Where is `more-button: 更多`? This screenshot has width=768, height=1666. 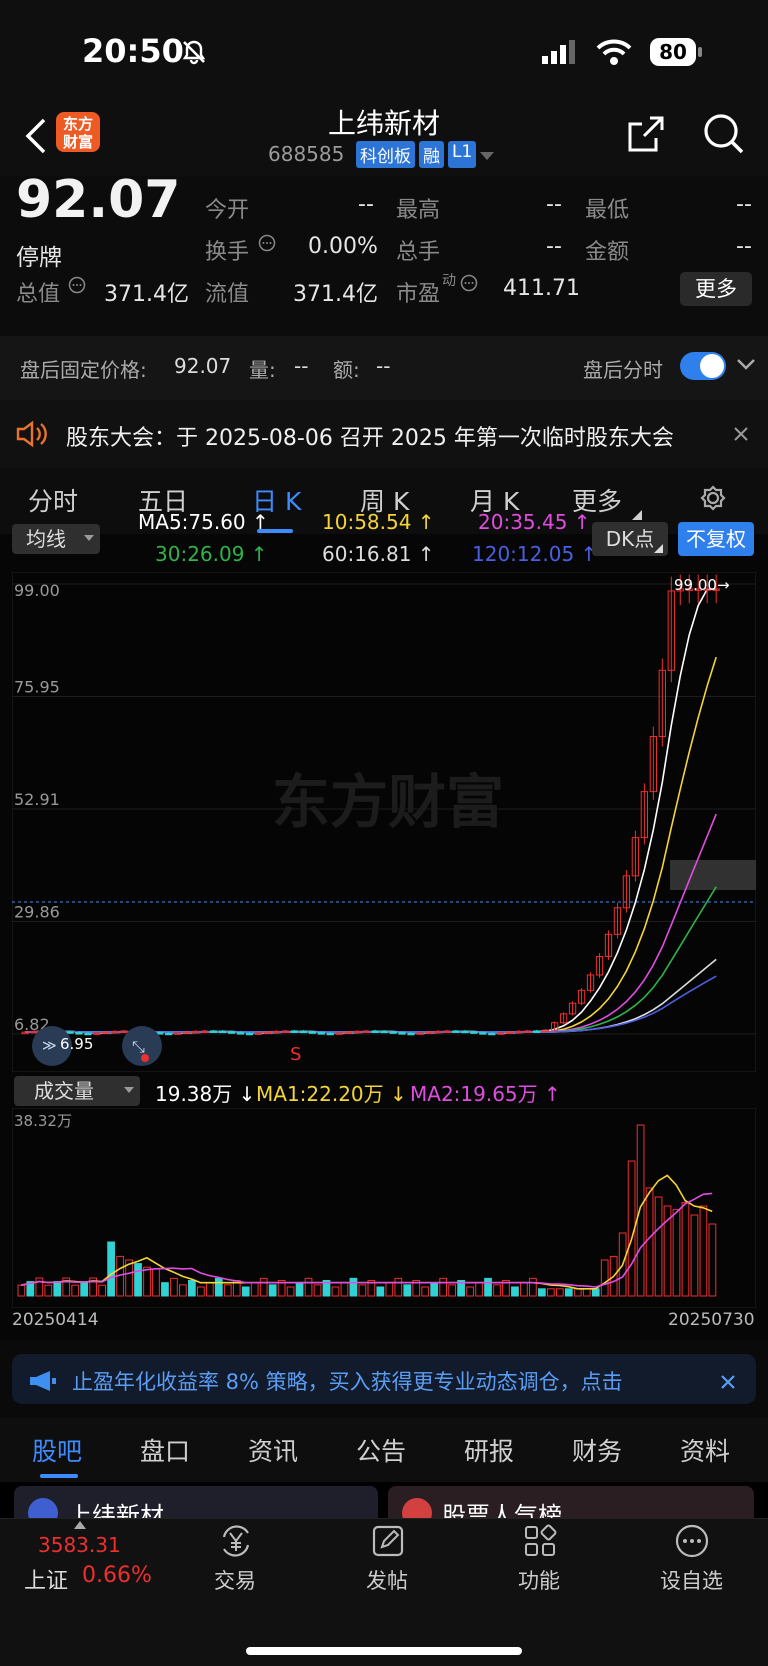 more-button: 更多 is located at coordinates (716, 289).